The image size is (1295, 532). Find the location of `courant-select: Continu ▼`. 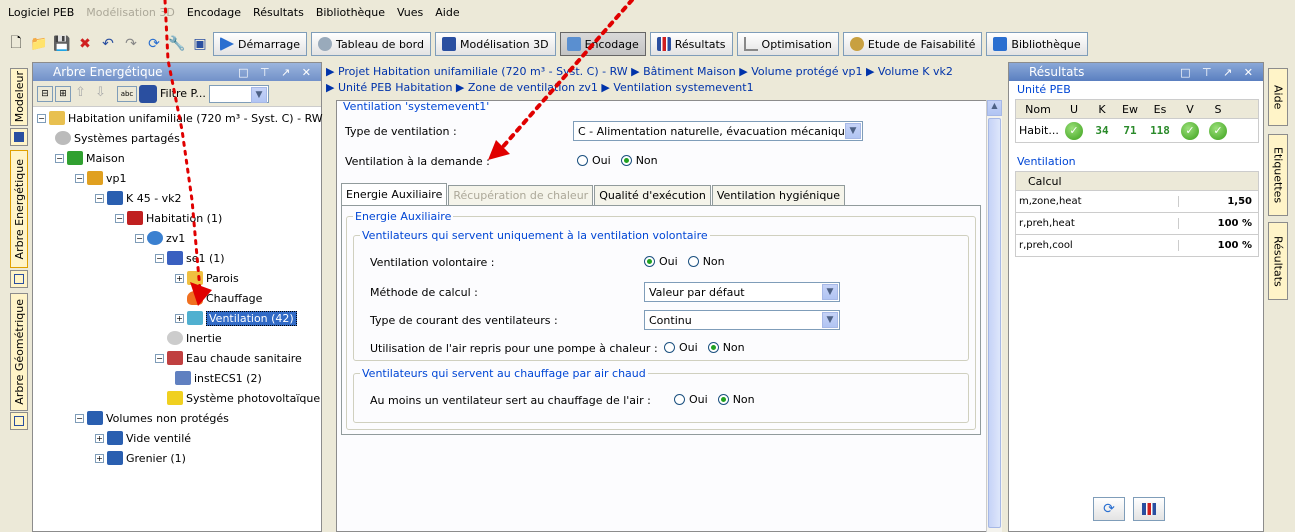

courant-select: Continu ▼ is located at coordinates (742, 320).